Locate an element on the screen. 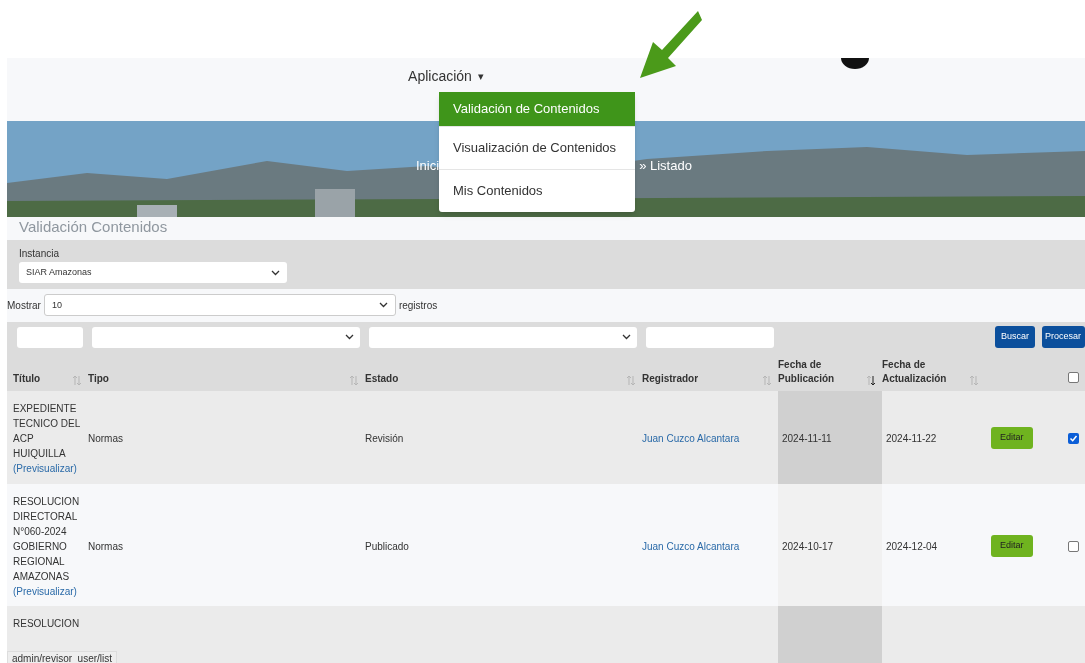 Image resolution: width=1085 pixels, height=663 pixels. status-text: Publicado is located at coordinates (387, 546).